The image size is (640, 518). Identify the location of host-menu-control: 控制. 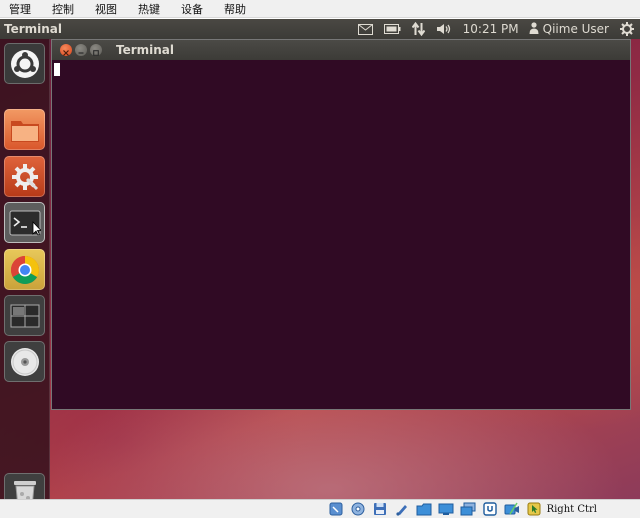
(63, 9).